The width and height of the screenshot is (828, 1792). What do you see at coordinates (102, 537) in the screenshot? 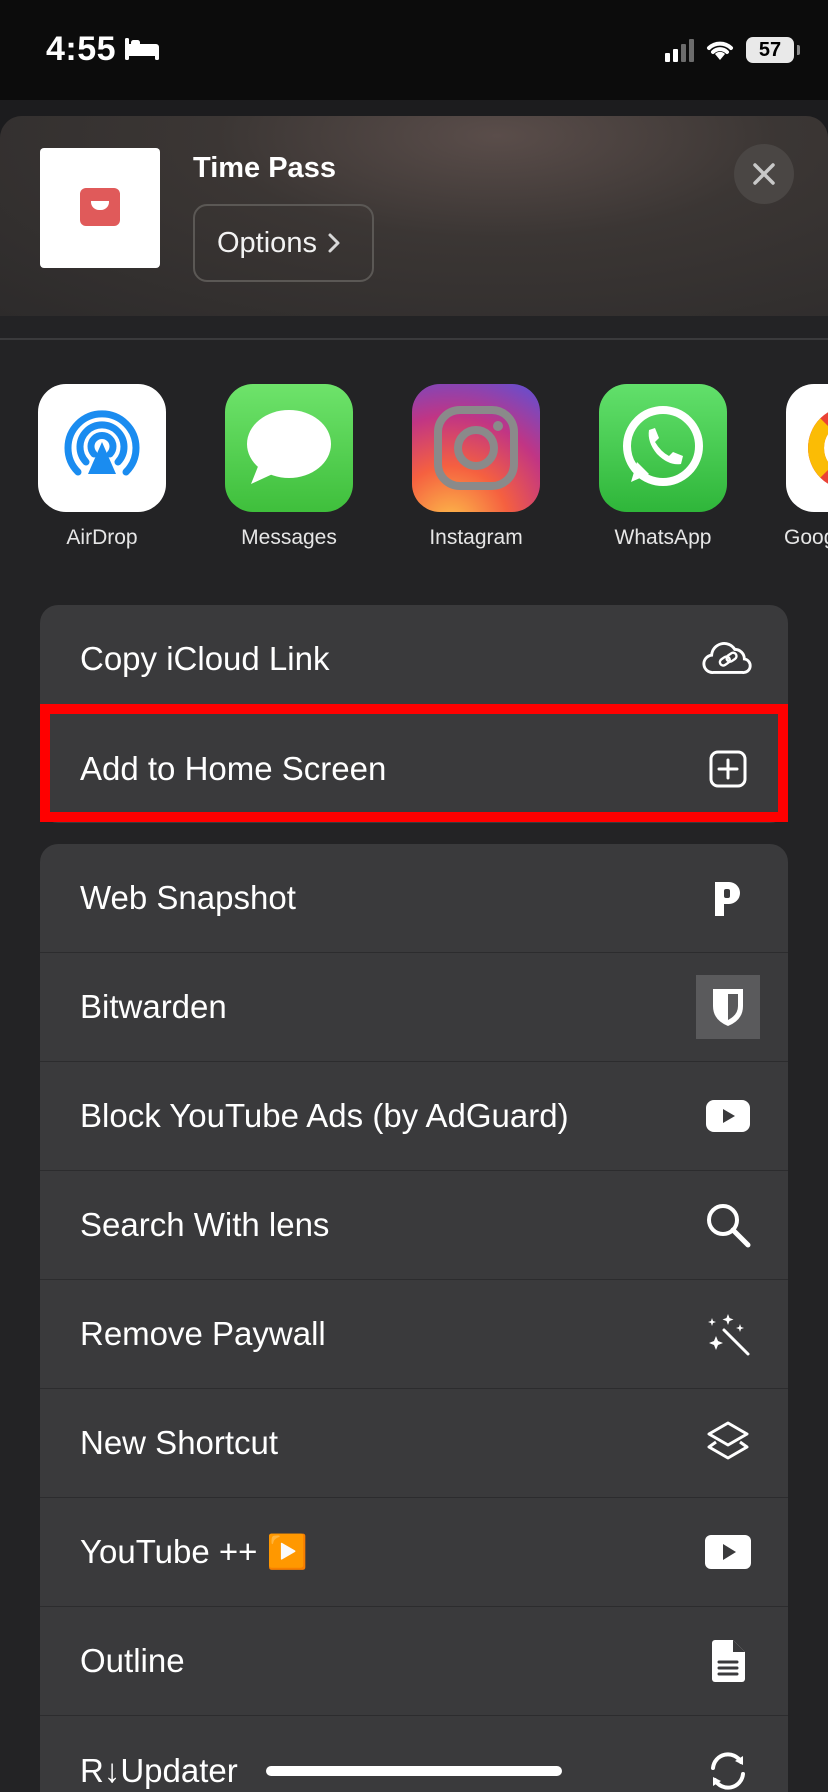
I see `app-label: AirDrop` at bounding box center [102, 537].